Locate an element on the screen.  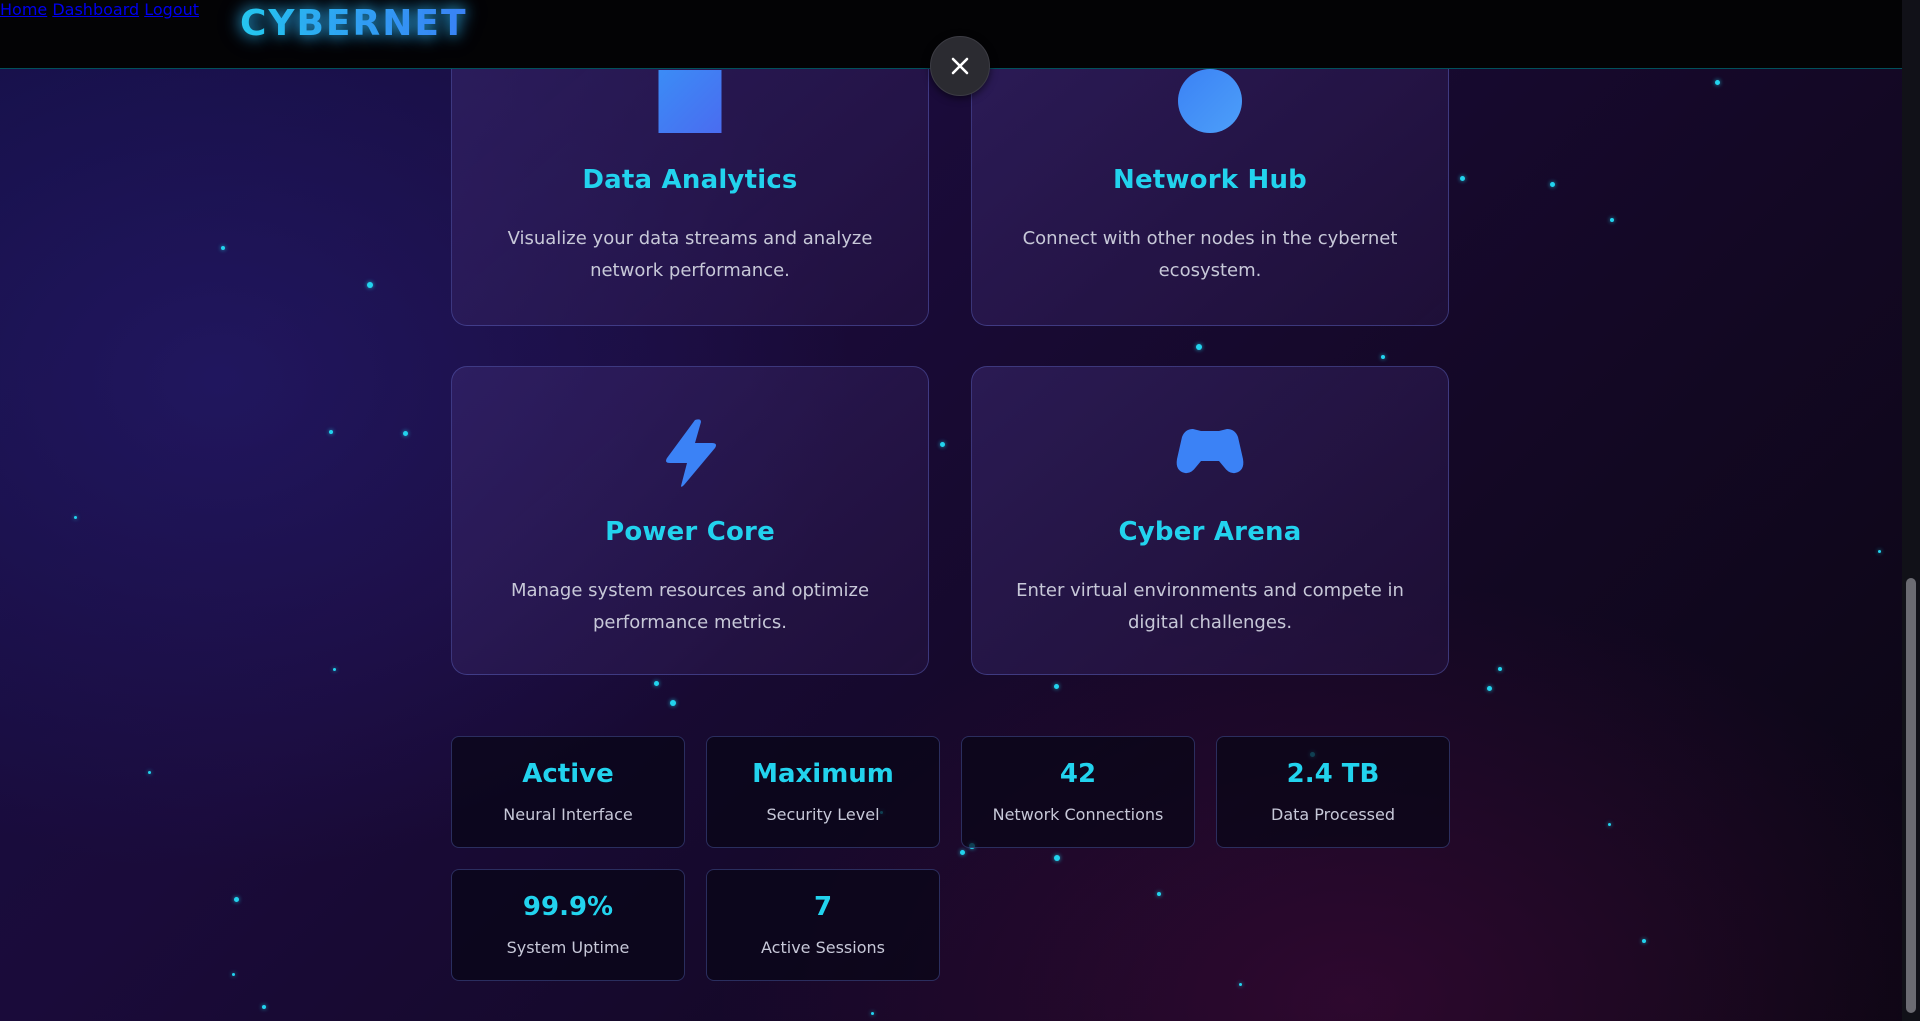
stat-active-sessions: 7 Active Sessions is located at coordinates (823, 925).